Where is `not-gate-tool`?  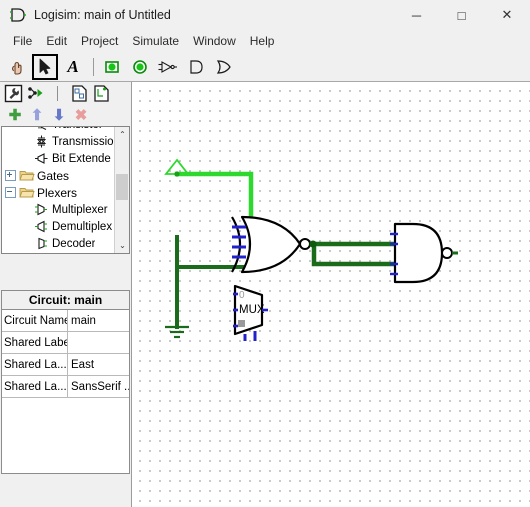
not-gate-tool is located at coordinates (168, 67).